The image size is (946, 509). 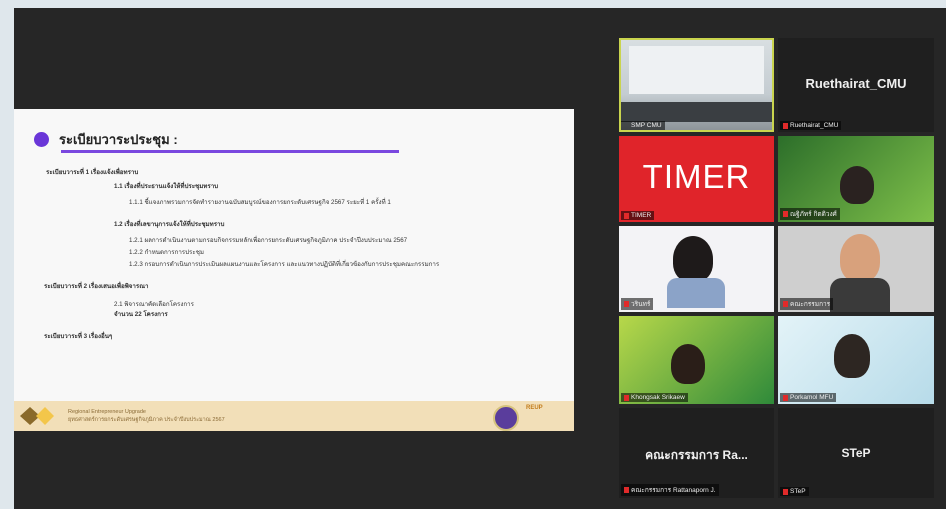 I want to click on slide-title-row: ระเบียบวาระประชุม :, so click(x=106, y=139).